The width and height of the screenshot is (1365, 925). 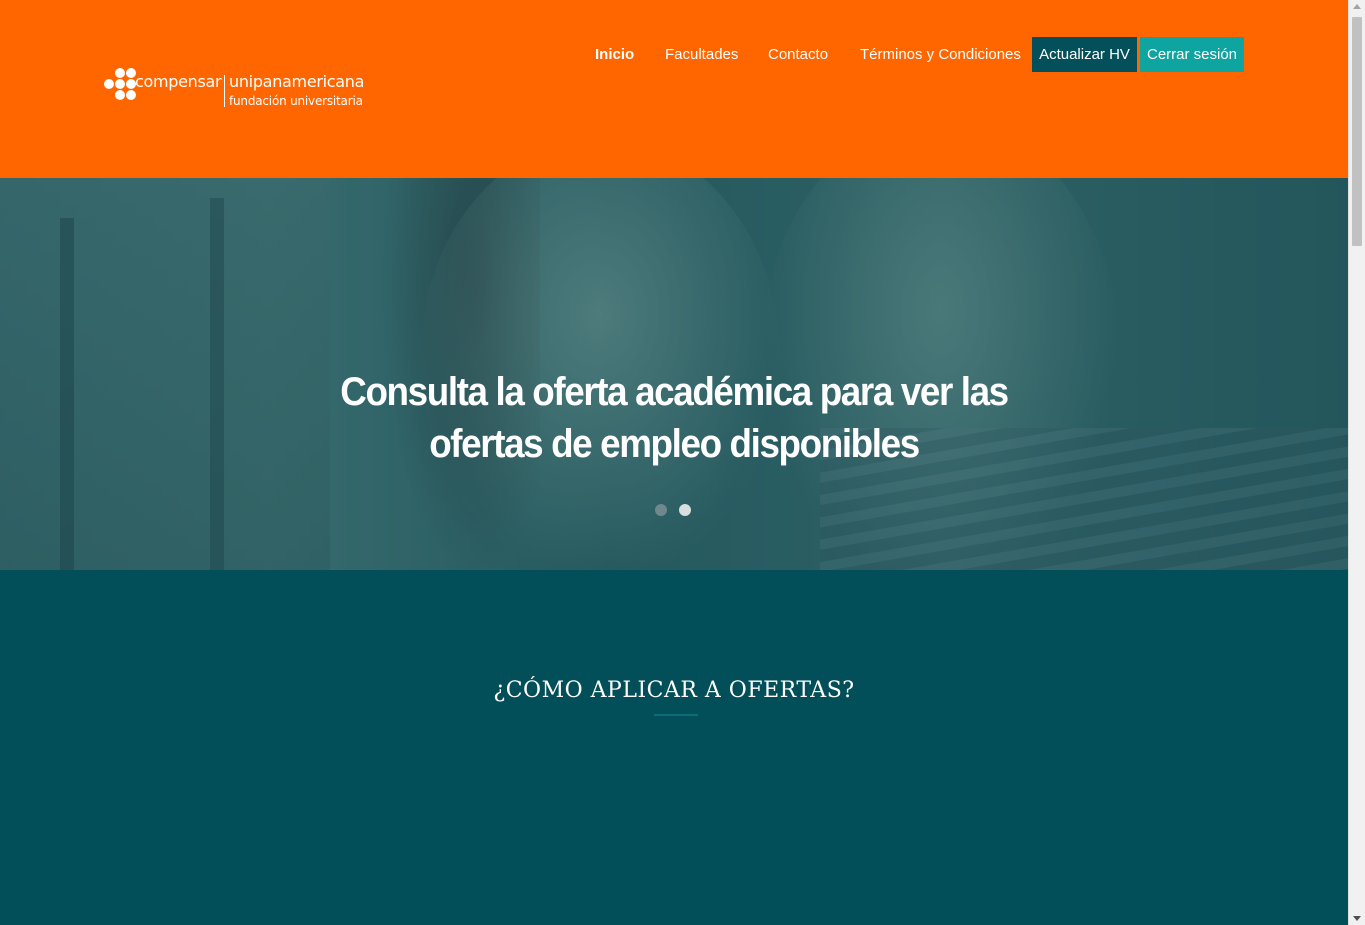 I want to click on logo-divider, so click(x=224, y=91).